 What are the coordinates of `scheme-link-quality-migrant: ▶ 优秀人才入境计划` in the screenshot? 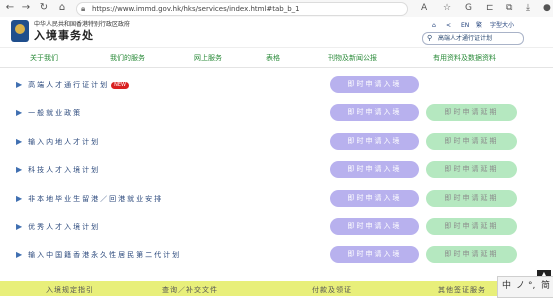 It's located at (58, 227).